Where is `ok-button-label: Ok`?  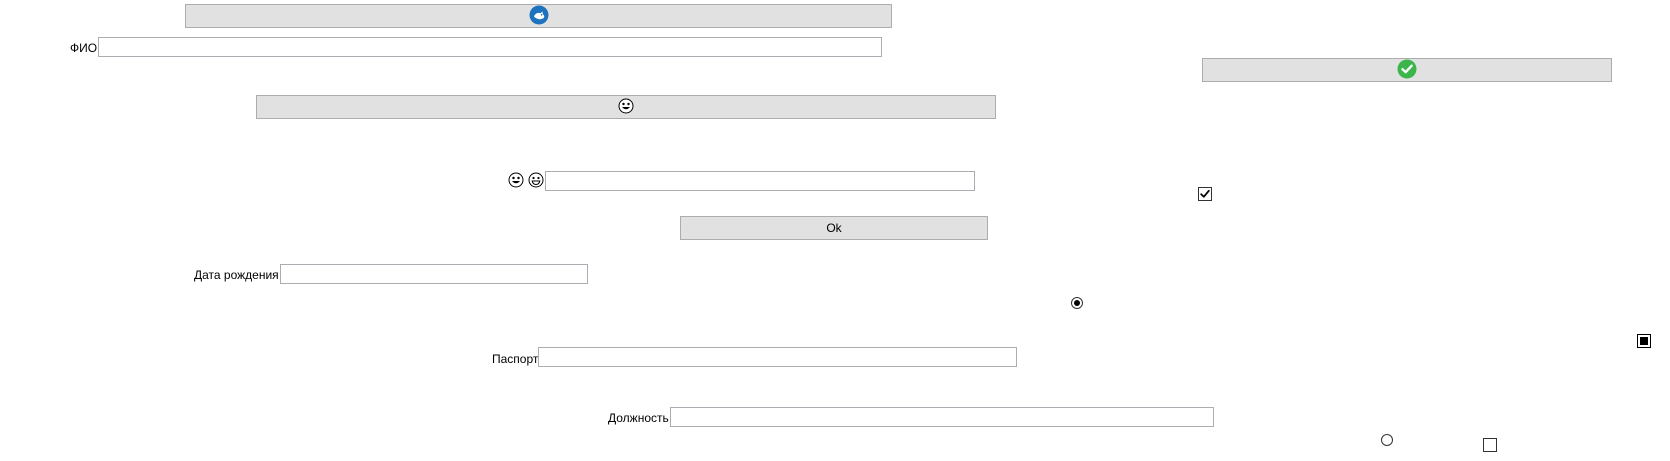
ok-button-label: Ok is located at coordinates (834, 228).